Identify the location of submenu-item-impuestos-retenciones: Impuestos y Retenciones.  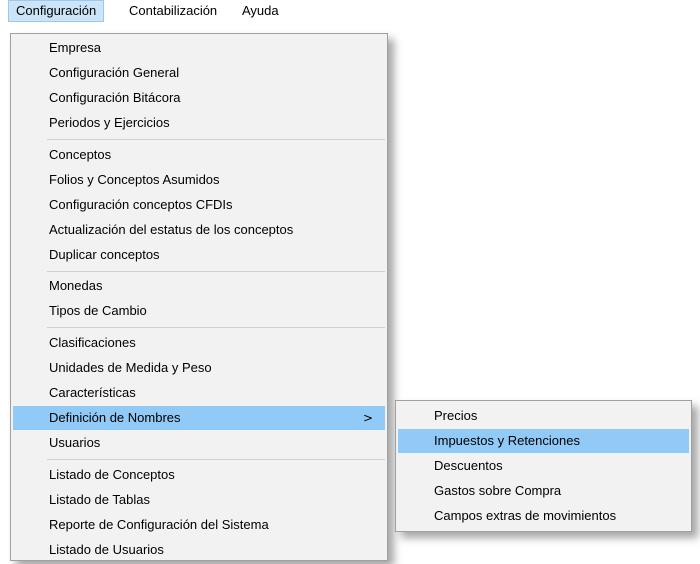
(543, 441).